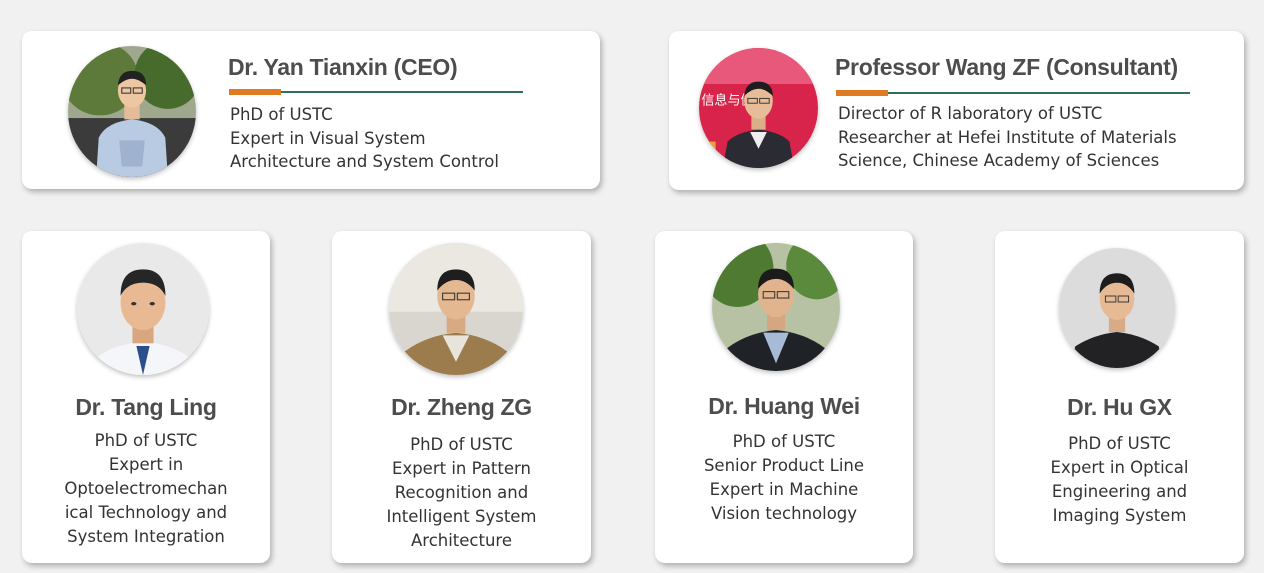 The image size is (1264, 573). What do you see at coordinates (1006, 67) in the screenshot?
I see `leader-name: Professor Wang ZF (Consultant)` at bounding box center [1006, 67].